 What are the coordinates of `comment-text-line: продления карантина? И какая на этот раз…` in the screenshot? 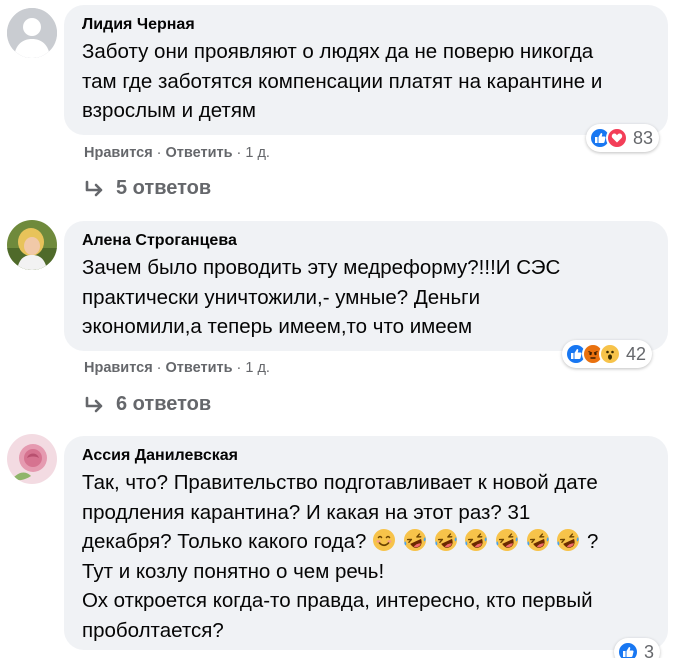 It's located at (306, 512).